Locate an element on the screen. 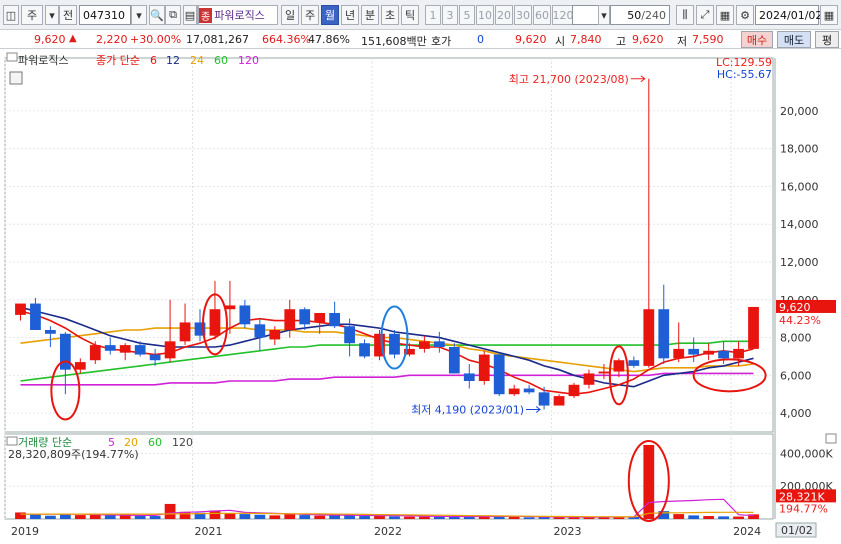 Image resolution: width=841 pixels, height=544 pixels. market-select: 주 is located at coordinates (32, 15).